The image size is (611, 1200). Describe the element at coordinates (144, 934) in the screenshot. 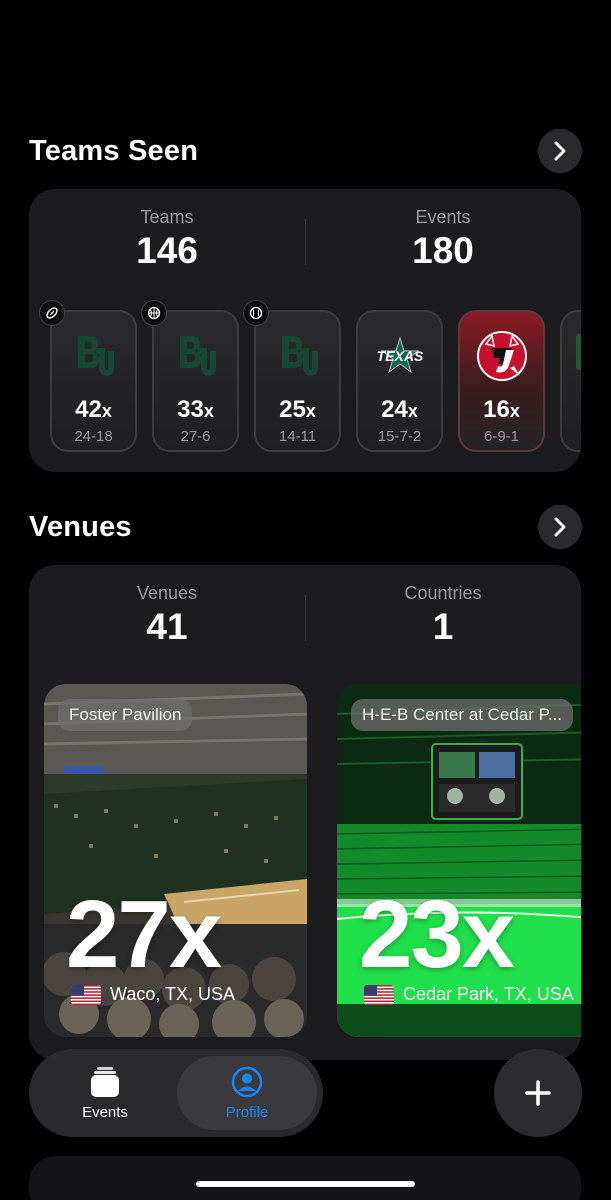

I see `venue-visit-count: 27x` at that location.